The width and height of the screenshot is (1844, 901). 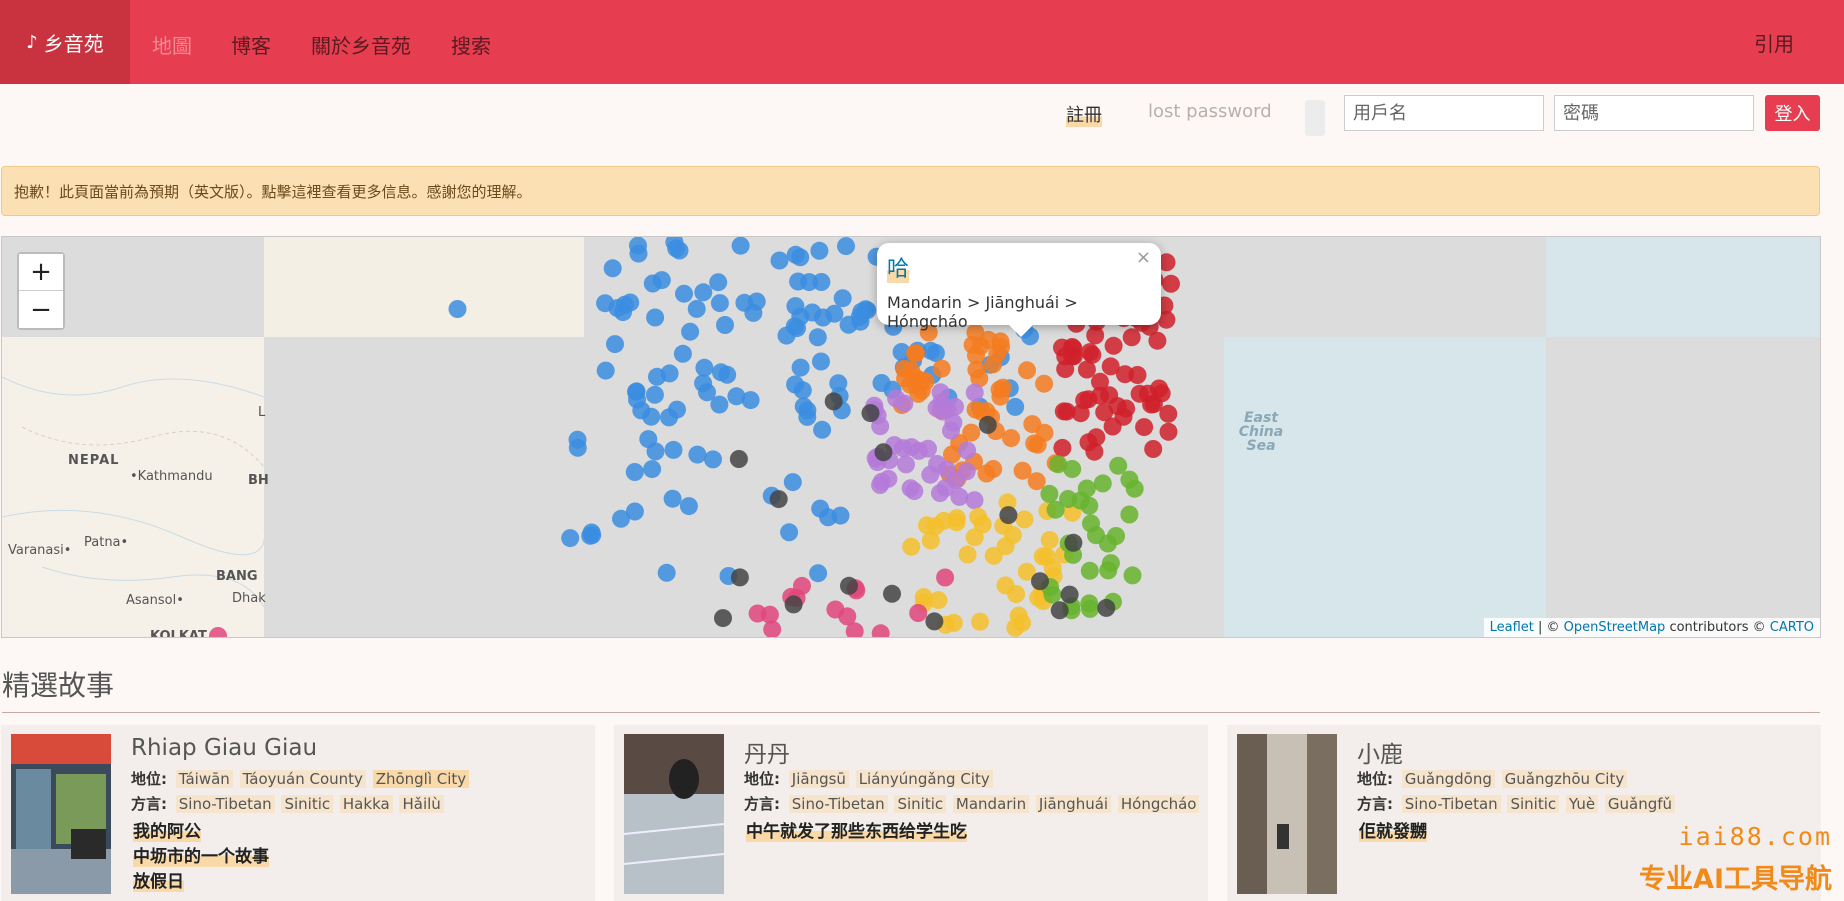 What do you see at coordinates (1448, 779) in the screenshot?
I see `location-tag: Guǎngdōng` at bounding box center [1448, 779].